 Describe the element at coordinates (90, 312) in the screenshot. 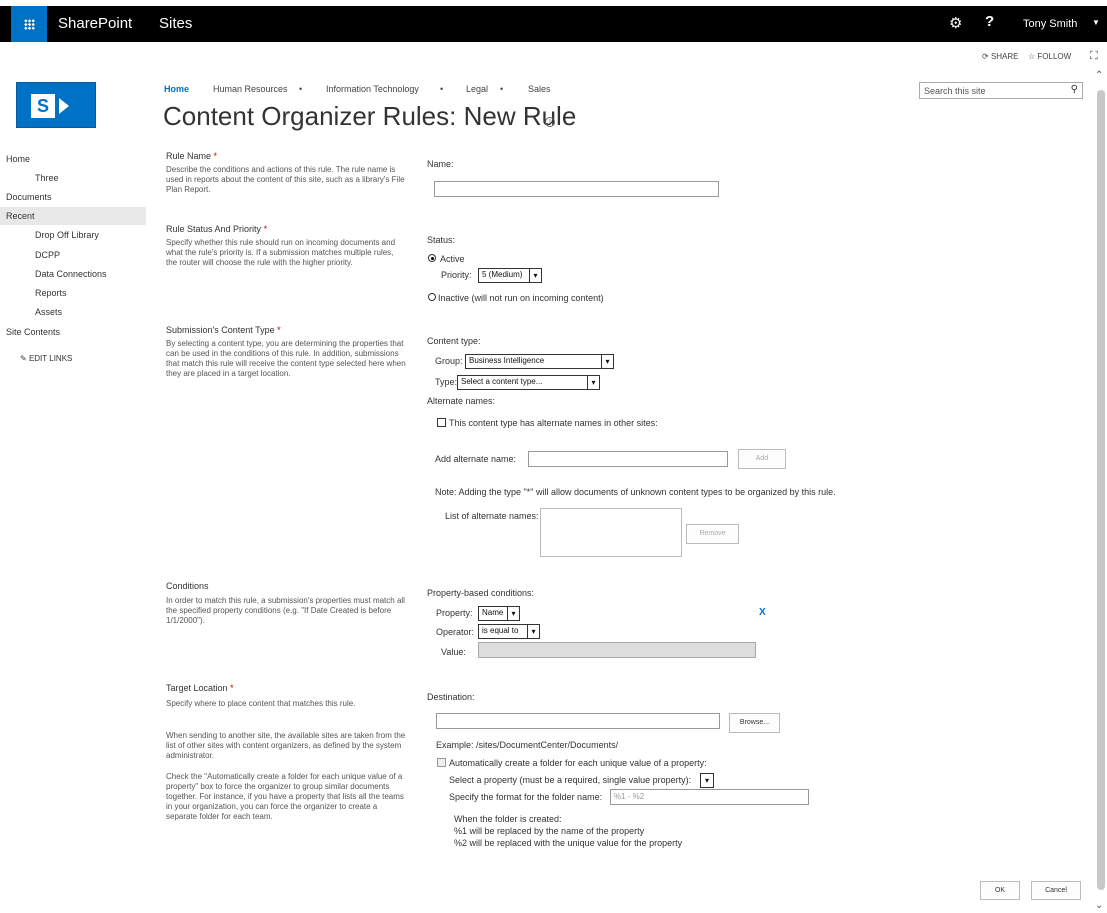

I see `leftnav-assets: Assets` at that location.